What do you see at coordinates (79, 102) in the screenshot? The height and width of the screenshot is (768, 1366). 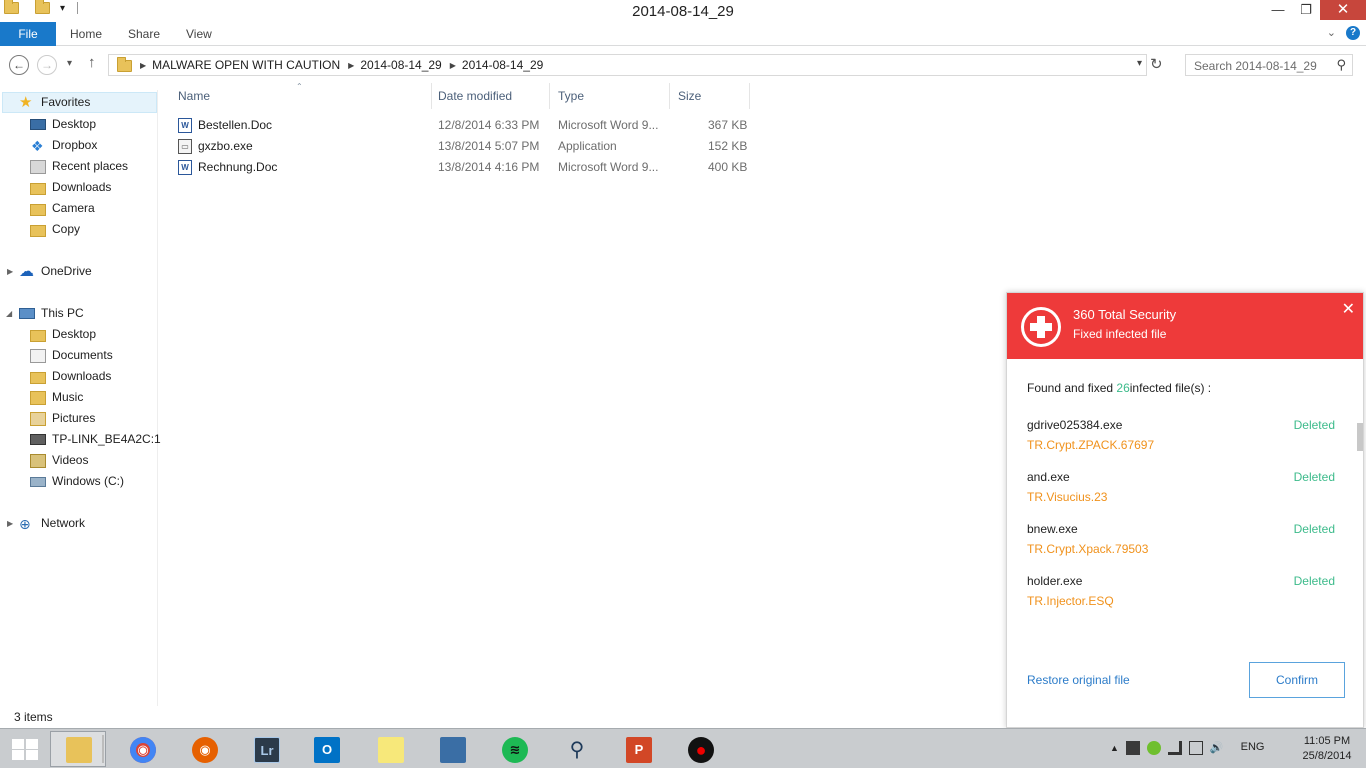 I see `nav-favorites: Favorites` at bounding box center [79, 102].